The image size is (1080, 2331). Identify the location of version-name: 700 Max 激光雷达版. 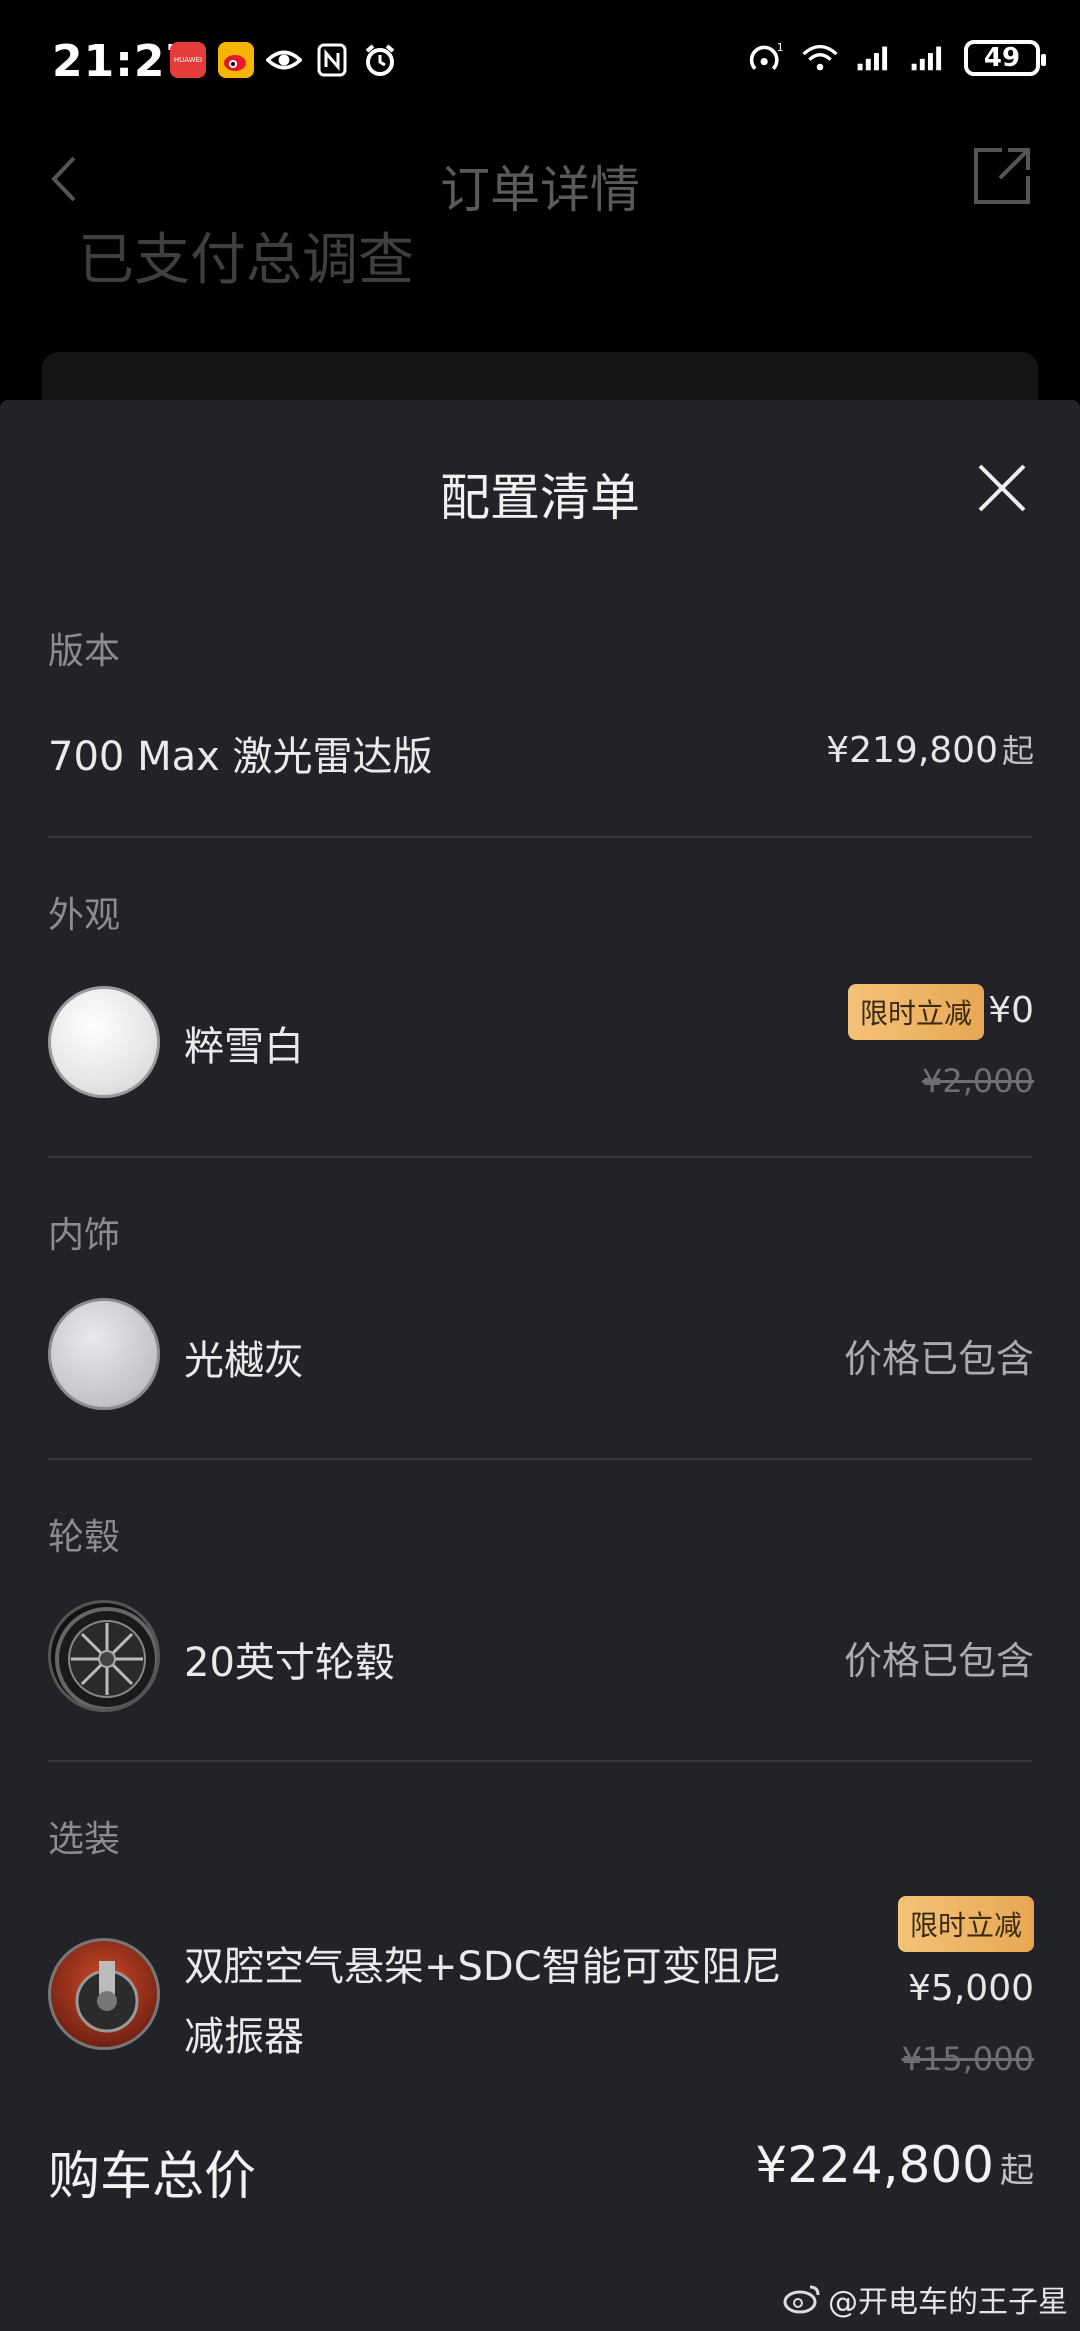
(240, 757).